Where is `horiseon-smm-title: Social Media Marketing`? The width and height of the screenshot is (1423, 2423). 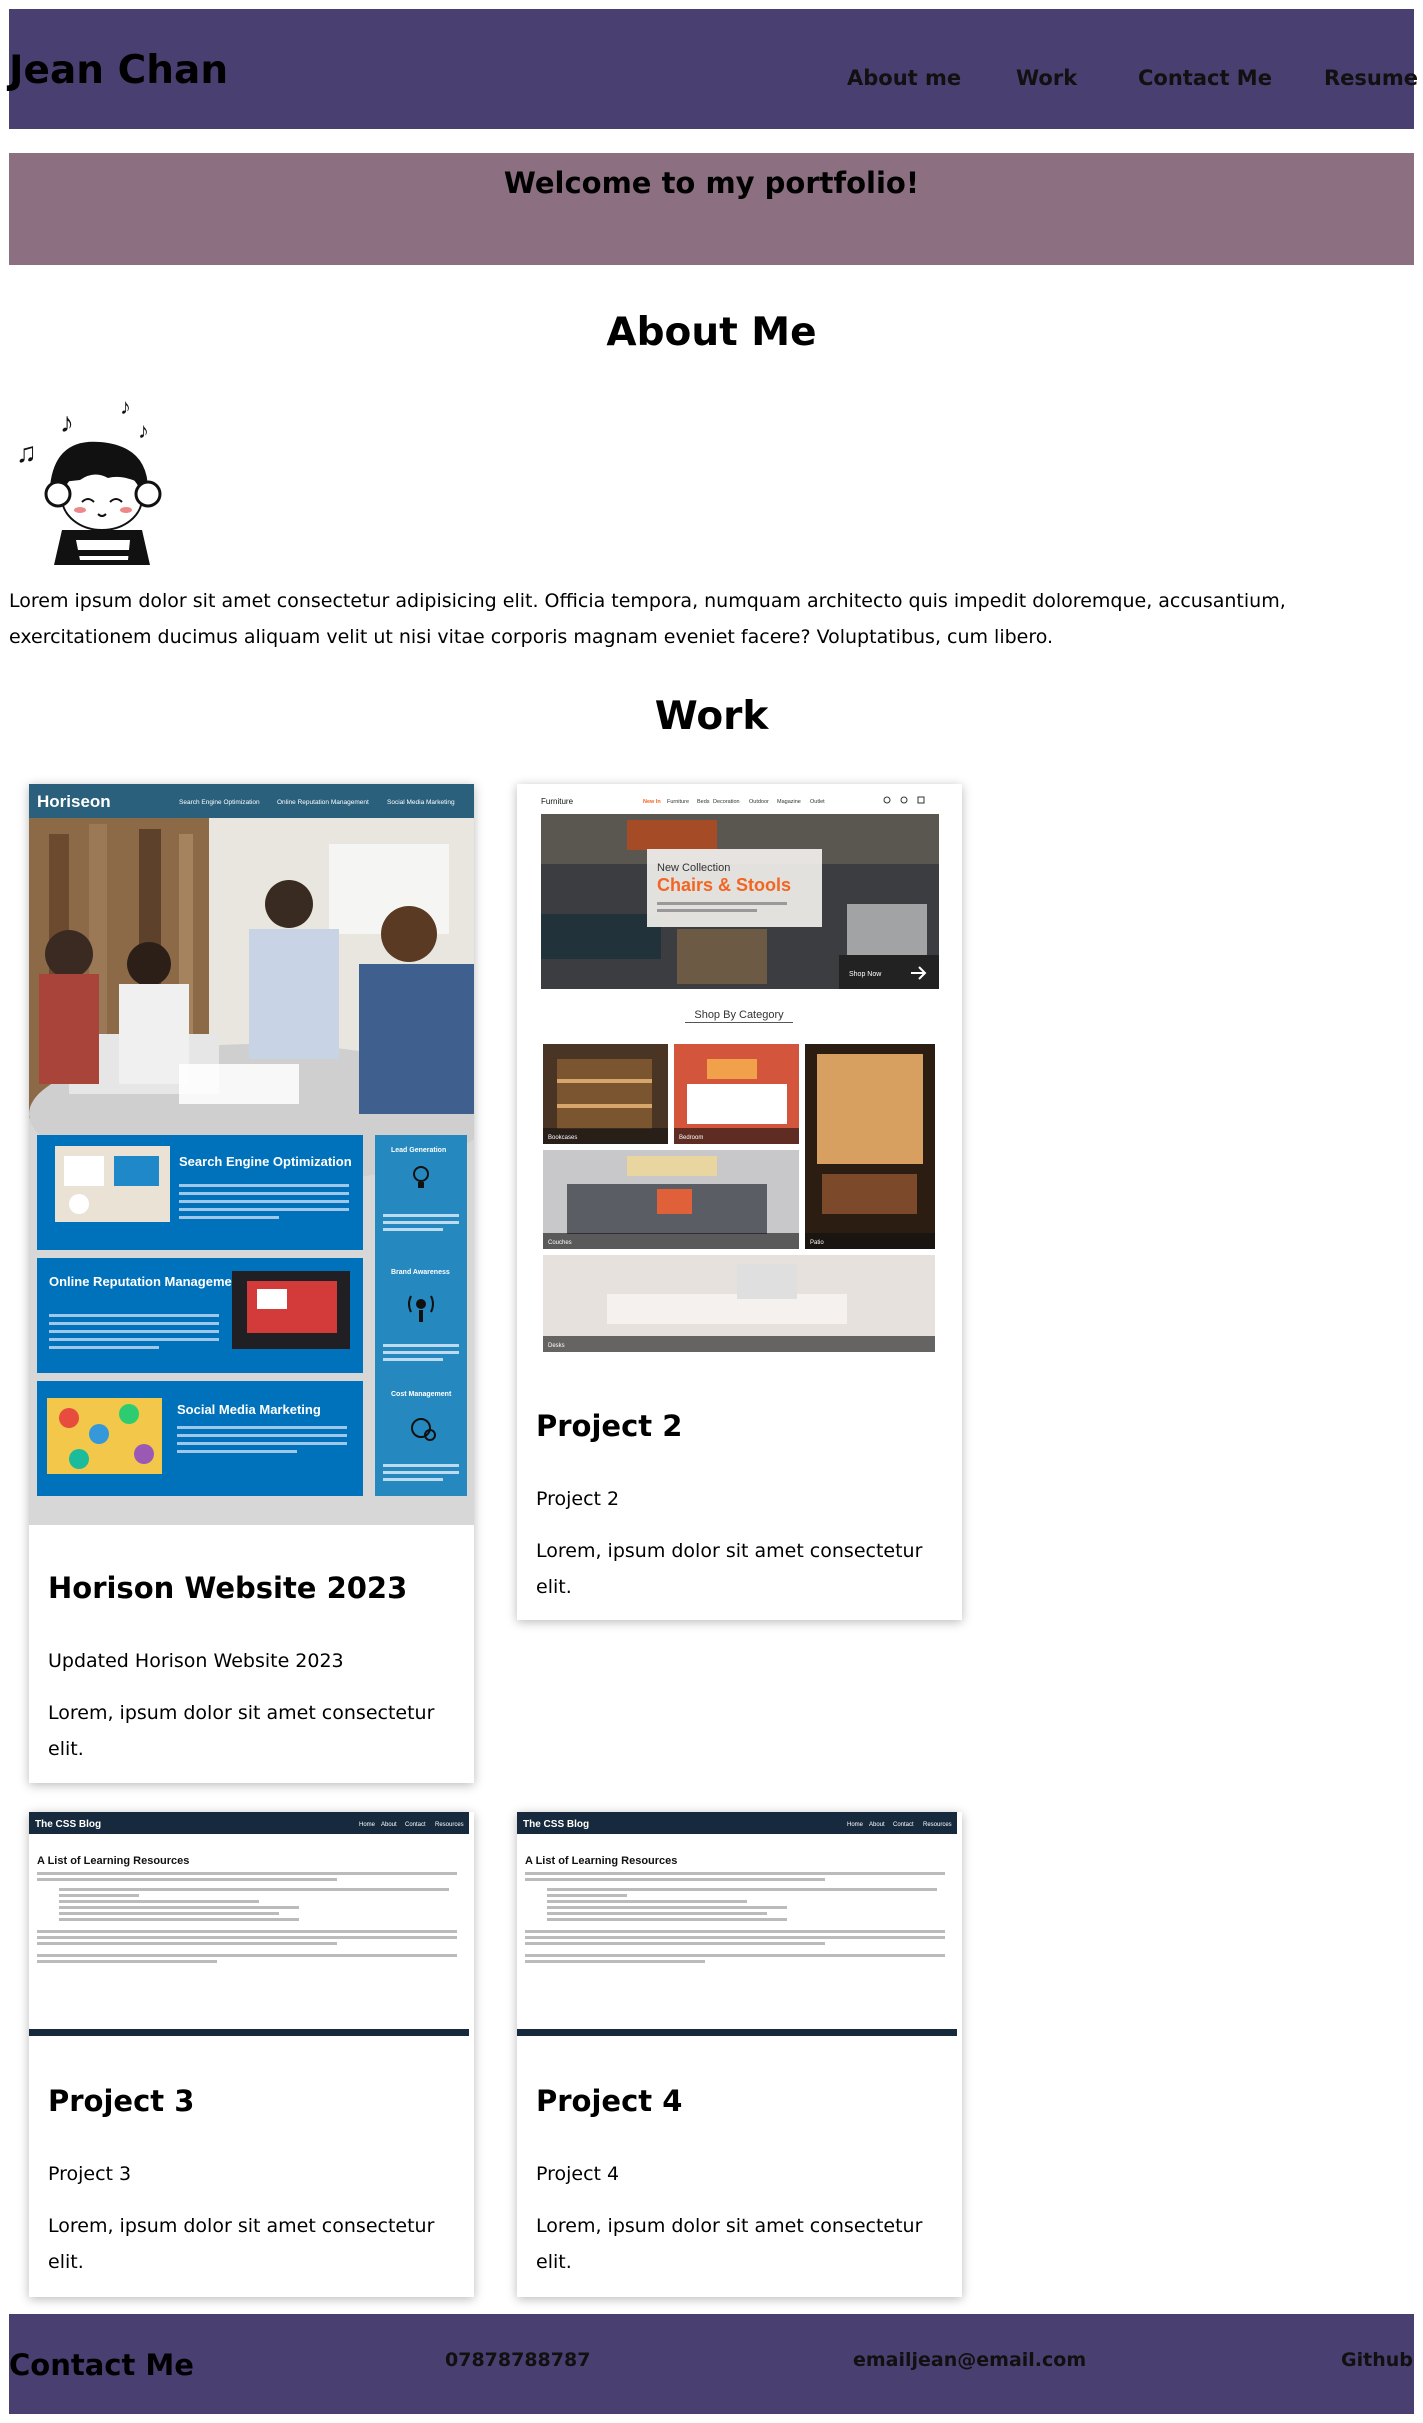 horiseon-smm-title: Social Media Marketing is located at coordinates (249, 1409).